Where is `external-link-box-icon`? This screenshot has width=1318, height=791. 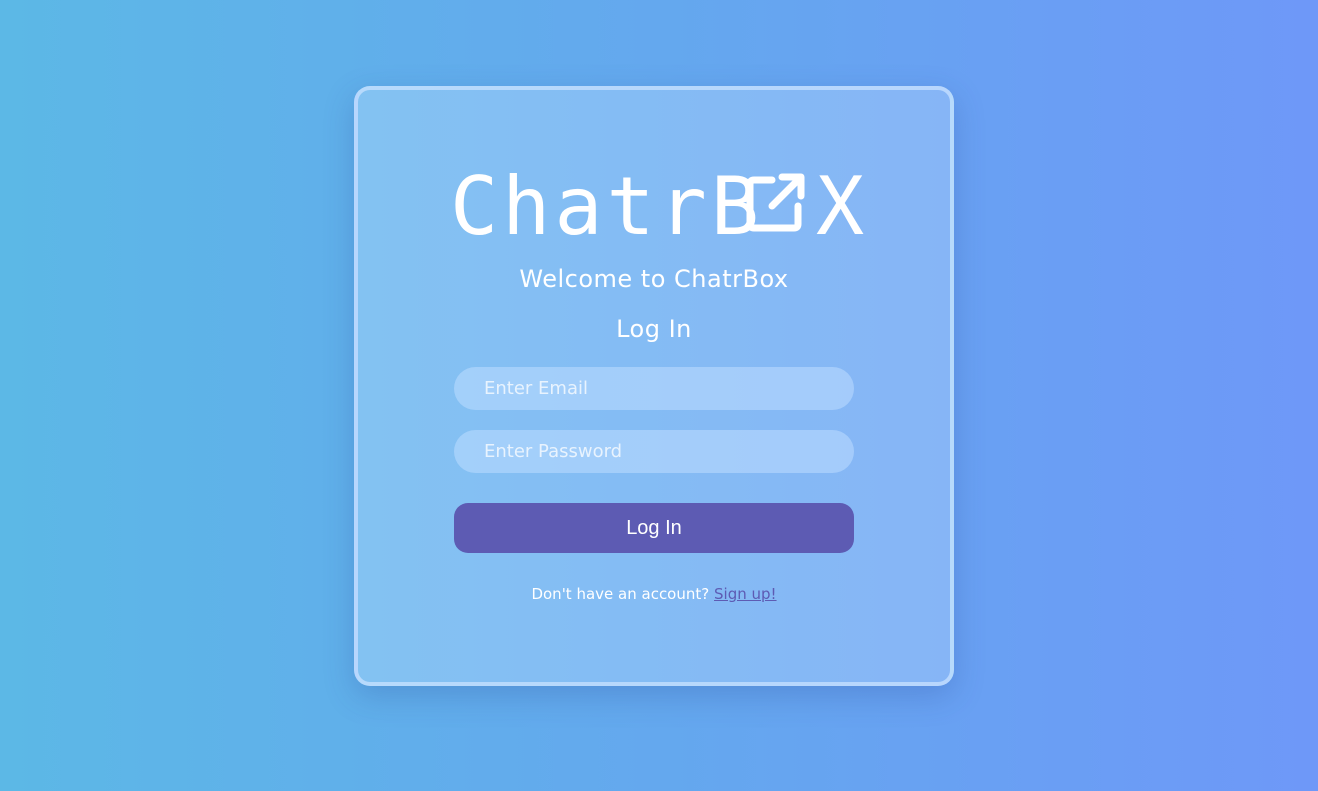 external-link-box-icon is located at coordinates (775, 202).